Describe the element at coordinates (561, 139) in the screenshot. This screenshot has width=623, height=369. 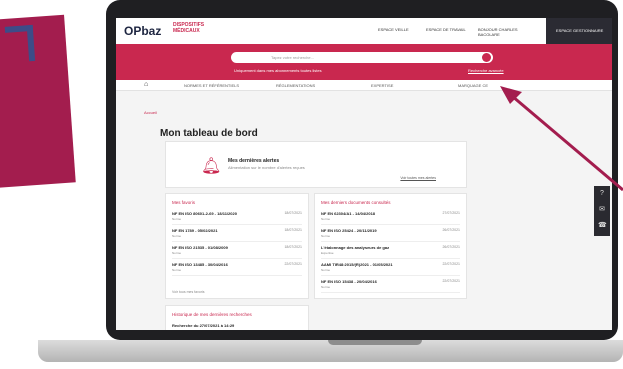
I see `annotation-arrow` at that location.